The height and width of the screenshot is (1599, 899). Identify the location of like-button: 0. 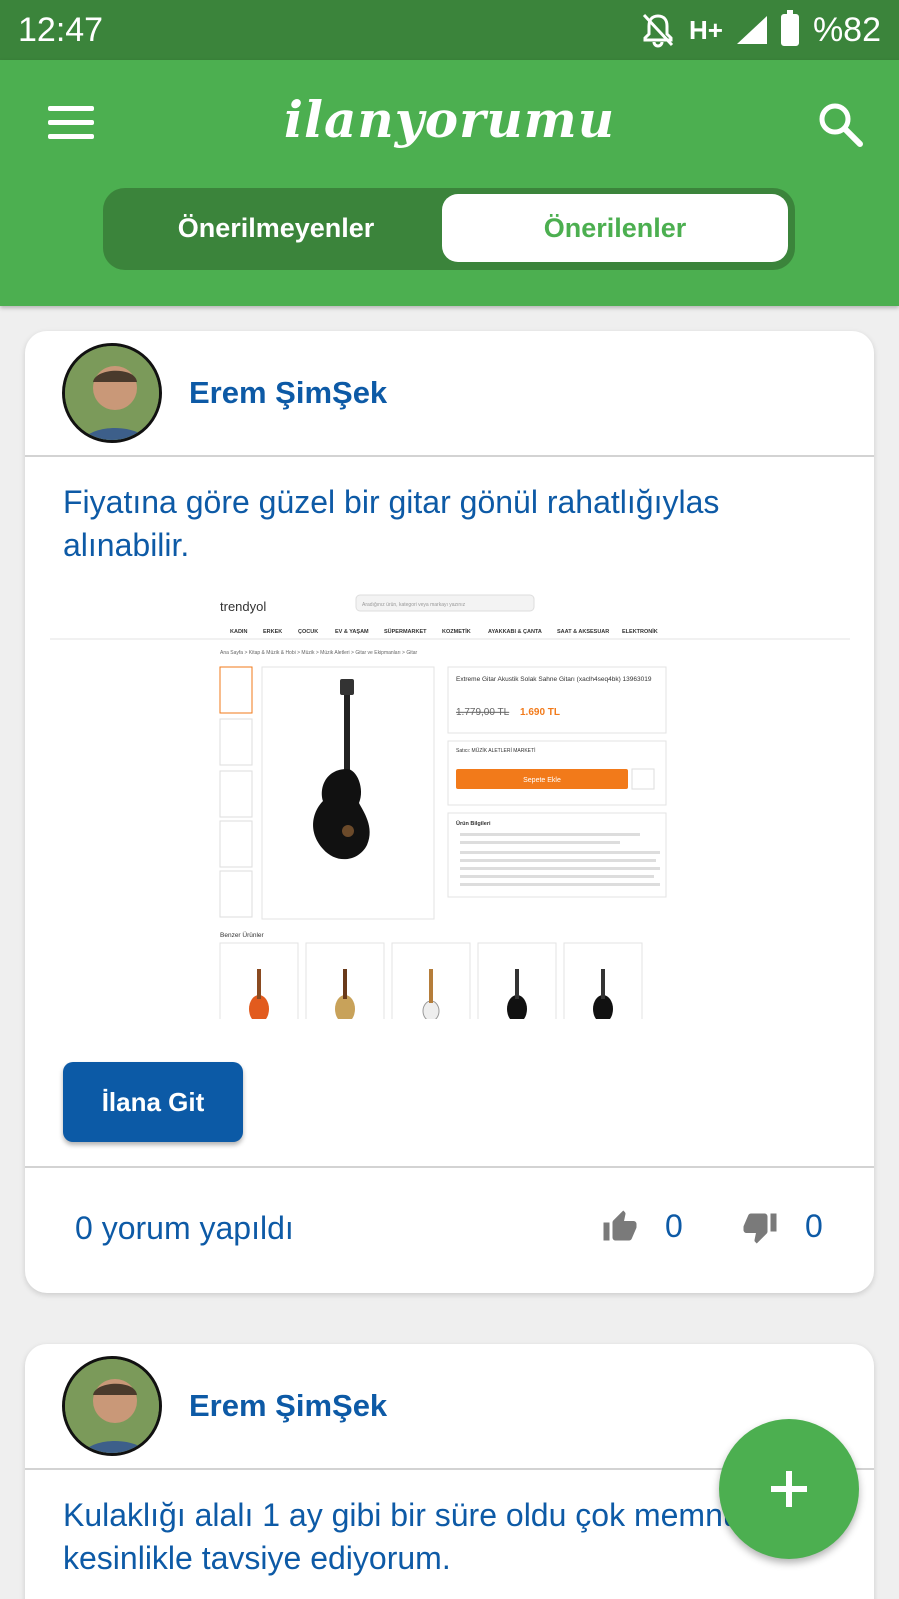
(642, 1226).